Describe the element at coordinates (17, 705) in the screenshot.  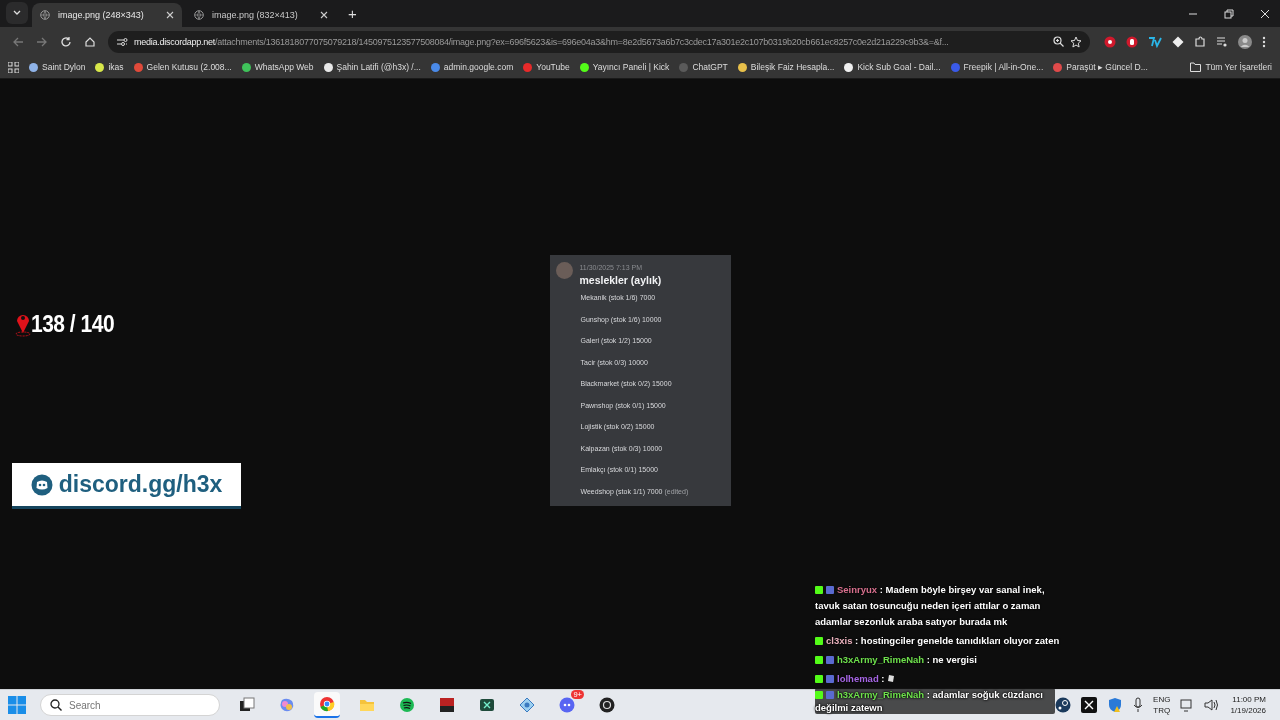
I see `windows-start-icon` at that location.